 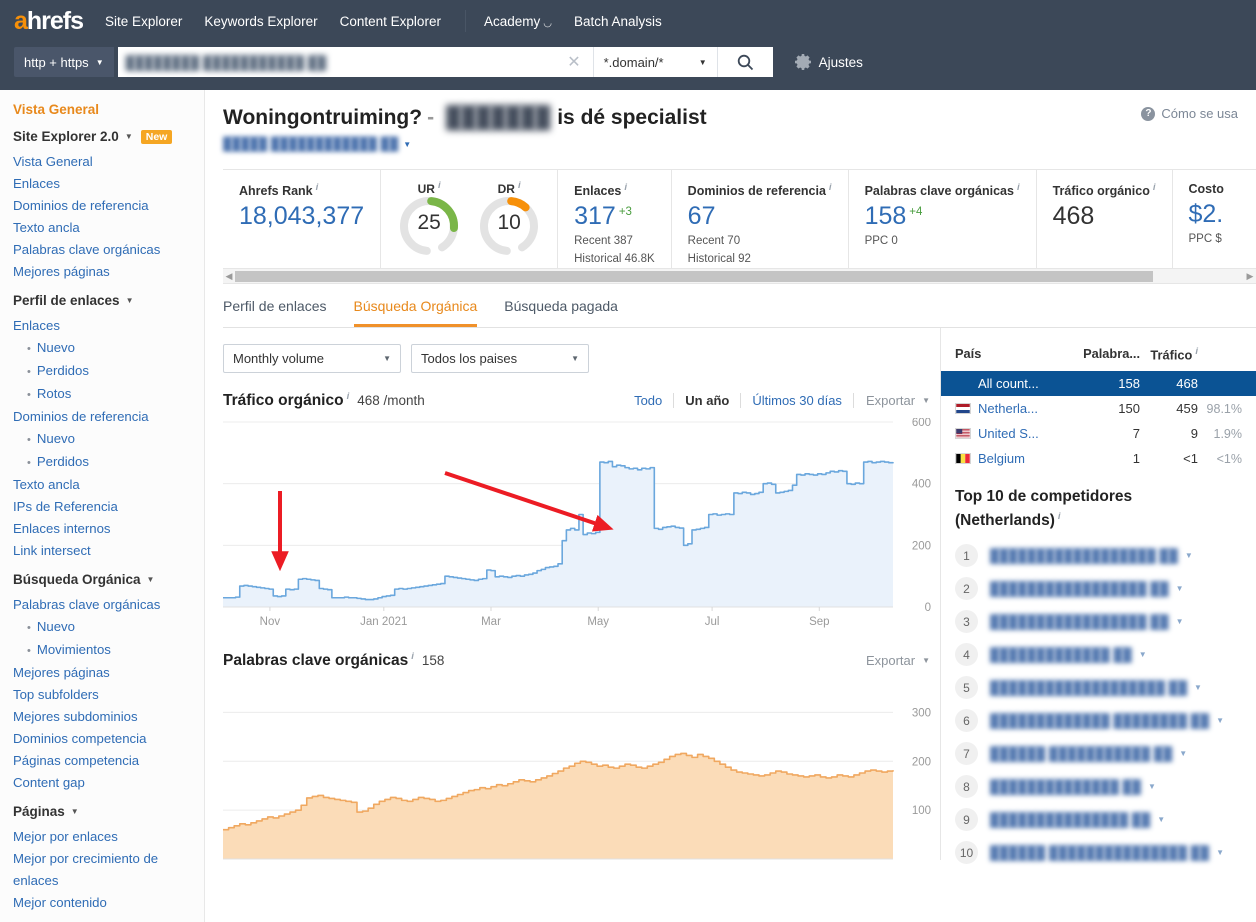 I want to click on ahrefs-logo: ahrefs, so click(x=49, y=21).